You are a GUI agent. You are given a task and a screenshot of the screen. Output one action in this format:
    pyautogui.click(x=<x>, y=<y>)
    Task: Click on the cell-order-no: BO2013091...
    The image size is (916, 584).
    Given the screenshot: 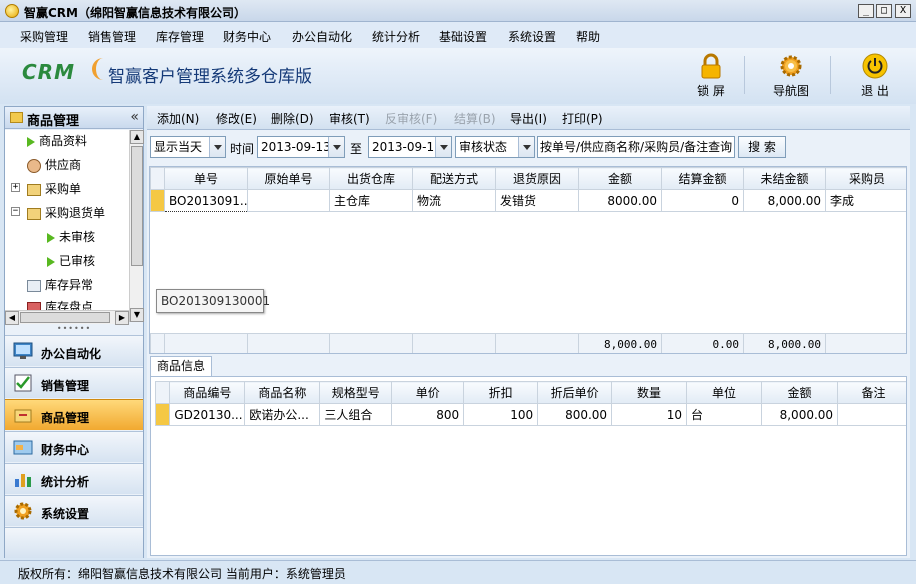 What is the action you would take?
    pyautogui.click(x=206, y=200)
    